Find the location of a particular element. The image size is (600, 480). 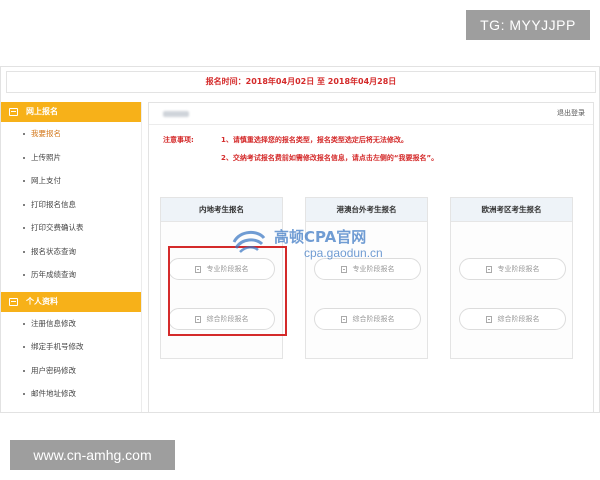

sidebar-item-register: 我要报名 is located at coordinates (71, 134).